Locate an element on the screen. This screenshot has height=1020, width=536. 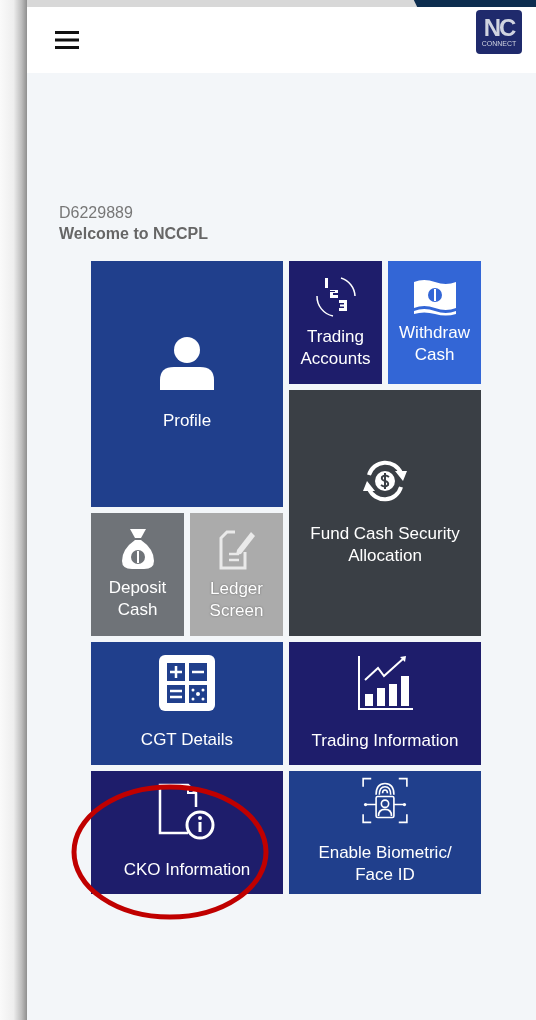
menu-tile: CKO Information is located at coordinates (187, 832).